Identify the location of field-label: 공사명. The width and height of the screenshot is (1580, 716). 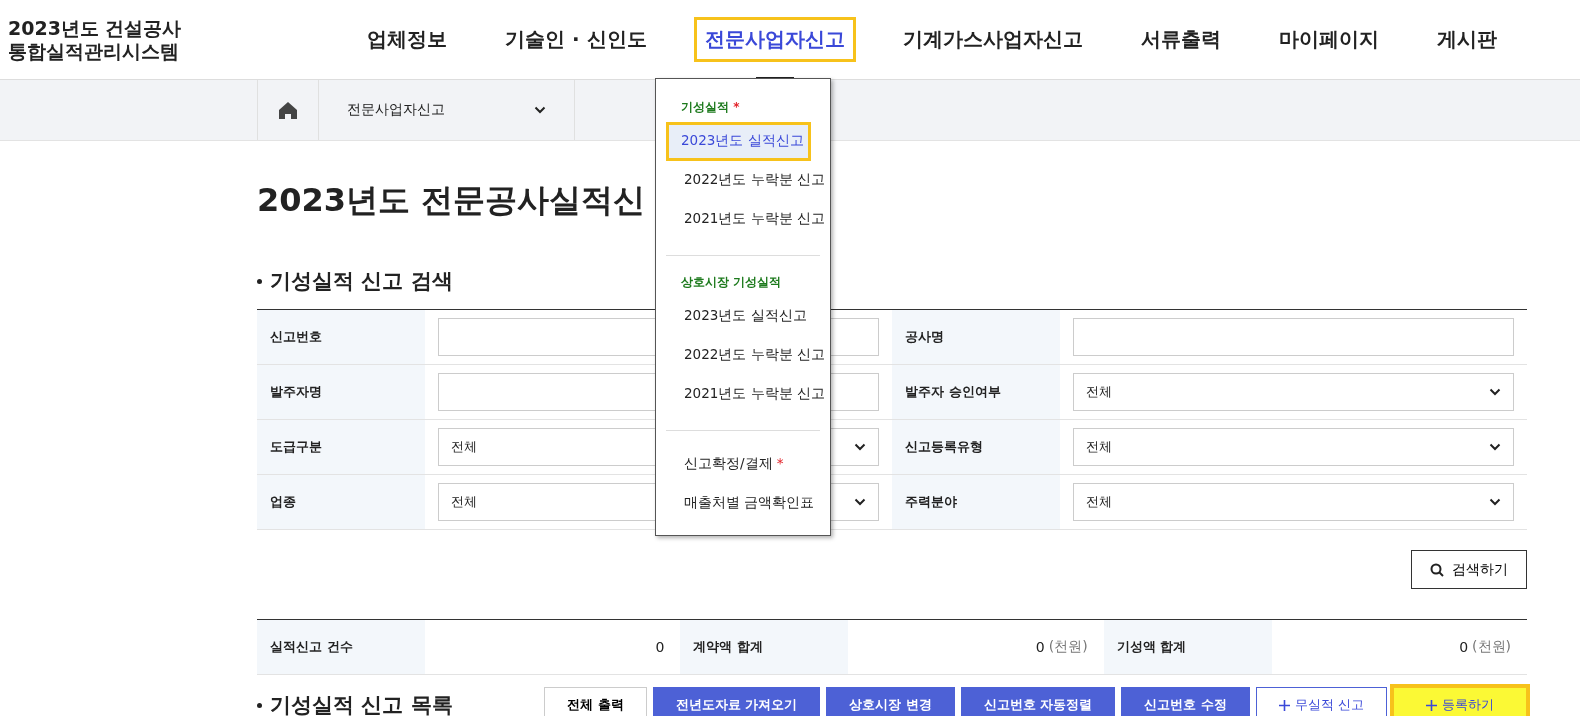
(976, 337).